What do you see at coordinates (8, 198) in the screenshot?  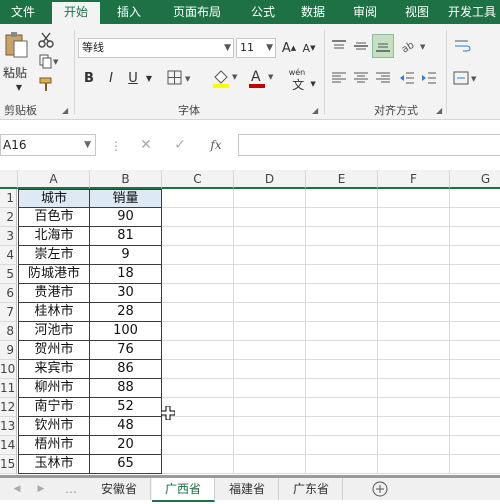 I see `row-header: 1` at bounding box center [8, 198].